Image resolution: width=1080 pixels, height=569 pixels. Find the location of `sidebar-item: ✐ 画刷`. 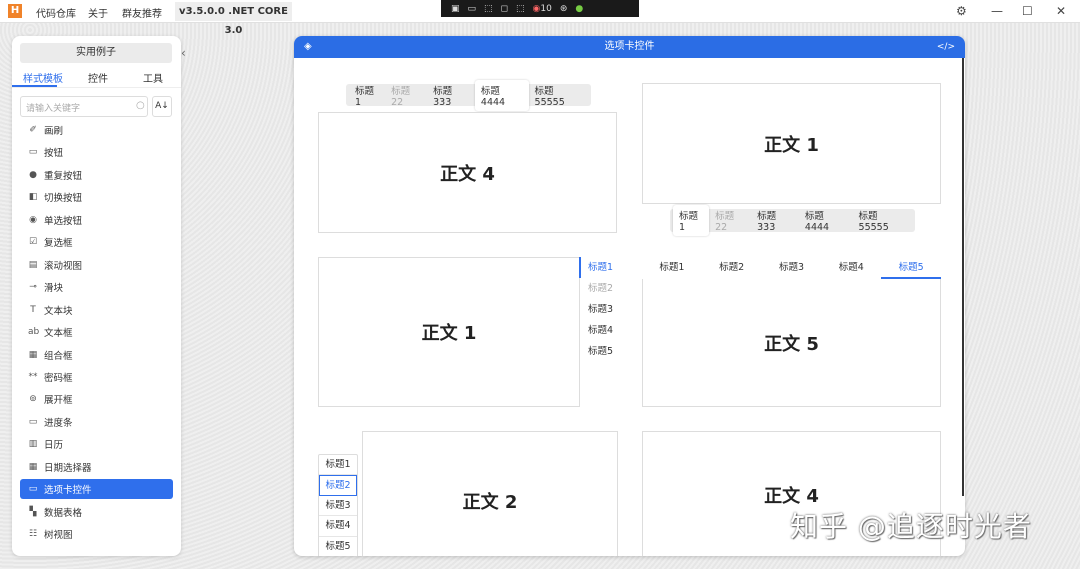

sidebar-item: ✐ 画刷 is located at coordinates (96, 130).